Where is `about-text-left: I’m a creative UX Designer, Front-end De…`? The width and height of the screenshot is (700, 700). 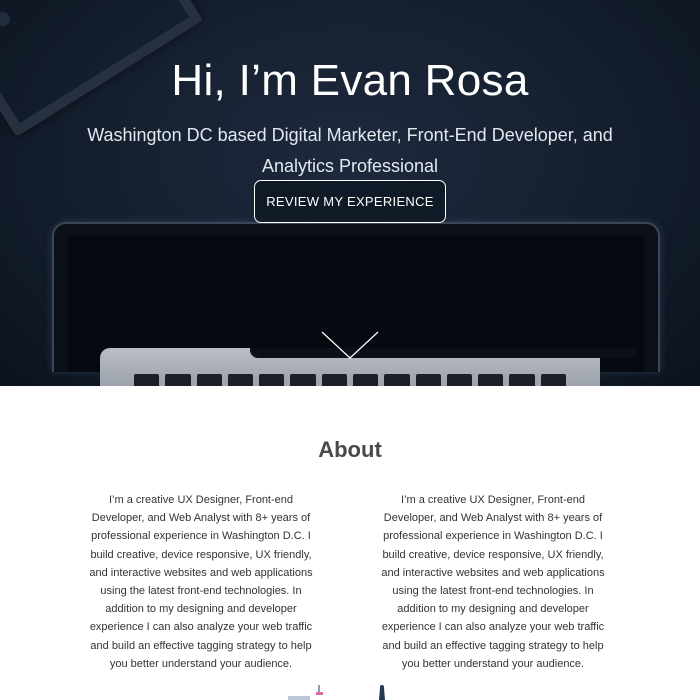
about-text-left: I’m a creative UX Designer, Front-end De… is located at coordinates (201, 582).